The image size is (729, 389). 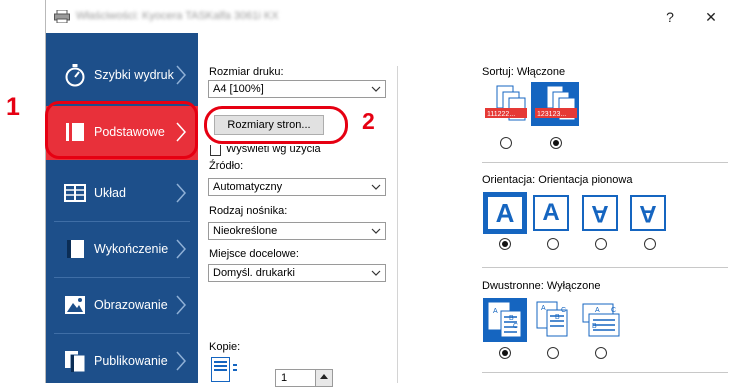 I want to click on orientation-value: Orientacja pionowa, so click(x=585, y=180).